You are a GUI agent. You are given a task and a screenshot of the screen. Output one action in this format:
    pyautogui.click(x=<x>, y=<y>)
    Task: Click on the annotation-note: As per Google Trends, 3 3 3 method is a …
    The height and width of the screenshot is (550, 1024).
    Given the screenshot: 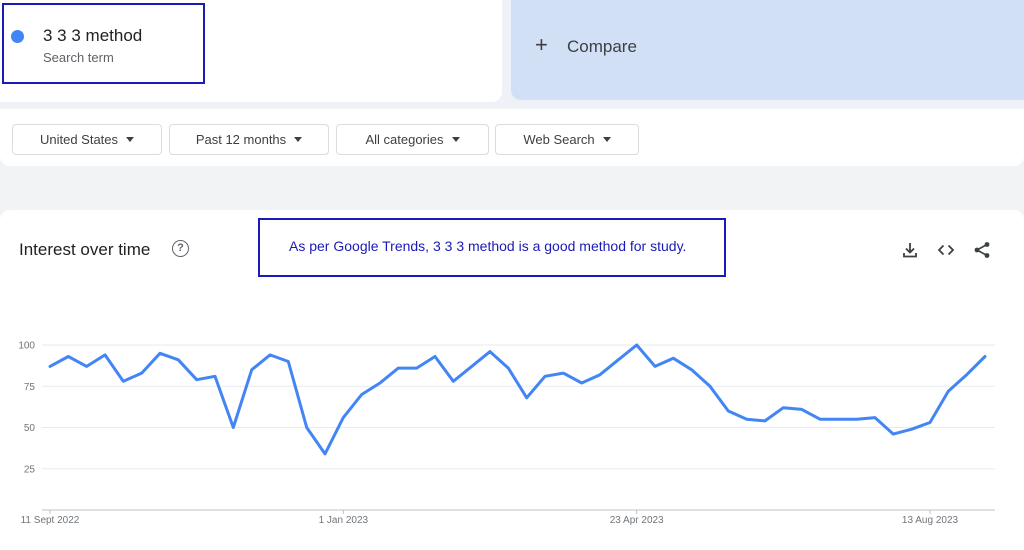 What is the action you would take?
    pyautogui.click(x=488, y=246)
    